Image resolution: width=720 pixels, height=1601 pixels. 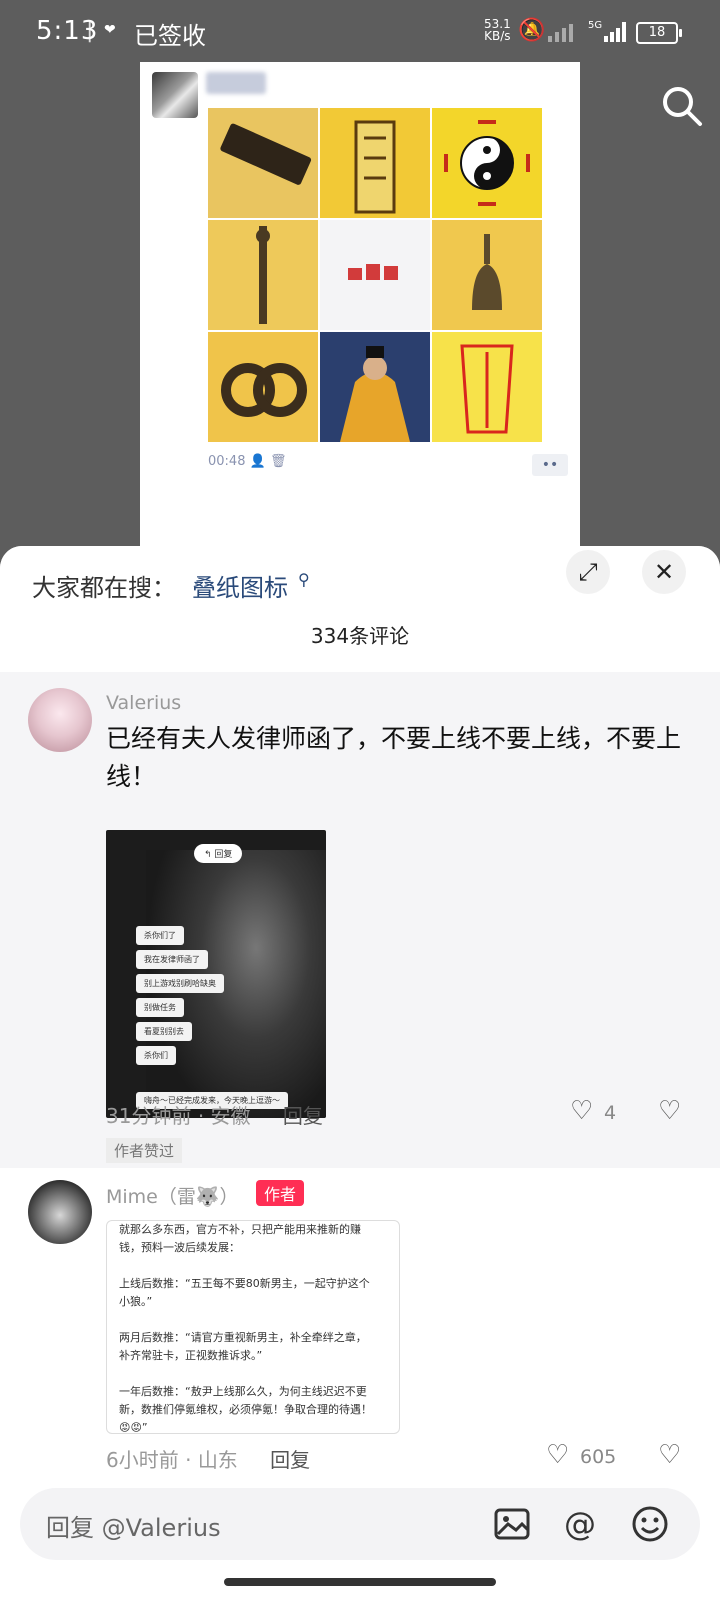 What do you see at coordinates (560, 33) in the screenshot?
I see `signal-icon` at bounding box center [560, 33].